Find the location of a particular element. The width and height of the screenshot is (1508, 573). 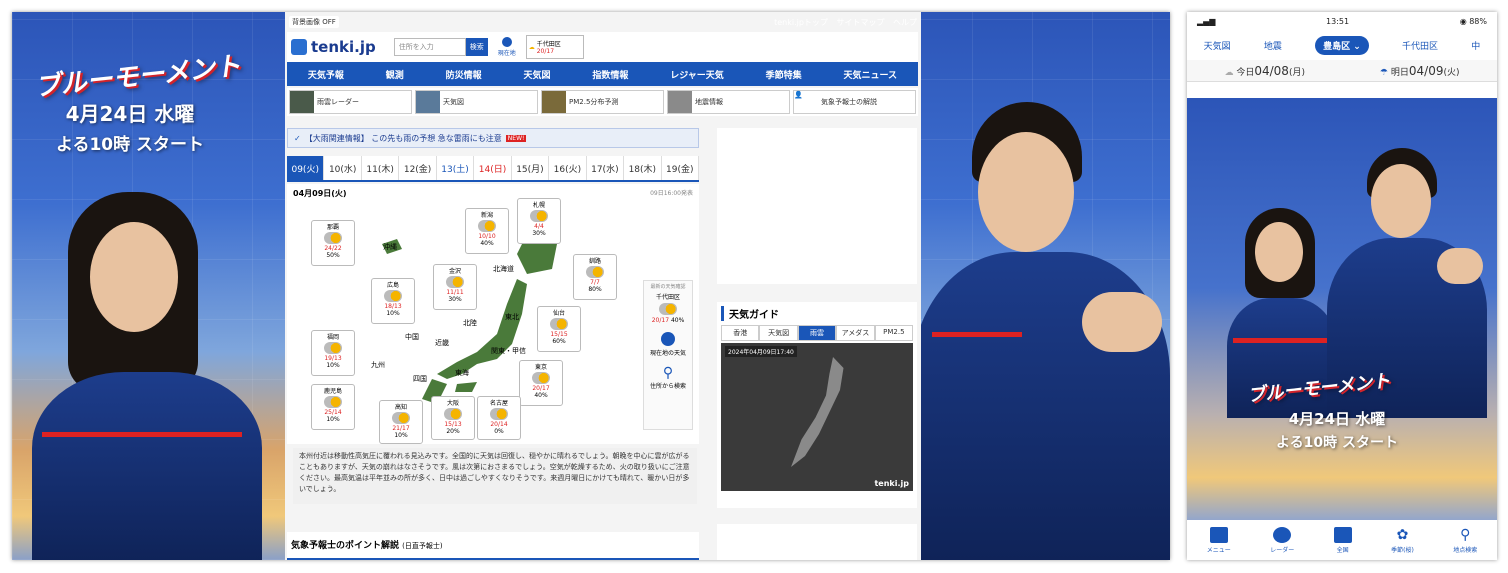

city-card: 高知 21/17 10% is located at coordinates (401, 422).